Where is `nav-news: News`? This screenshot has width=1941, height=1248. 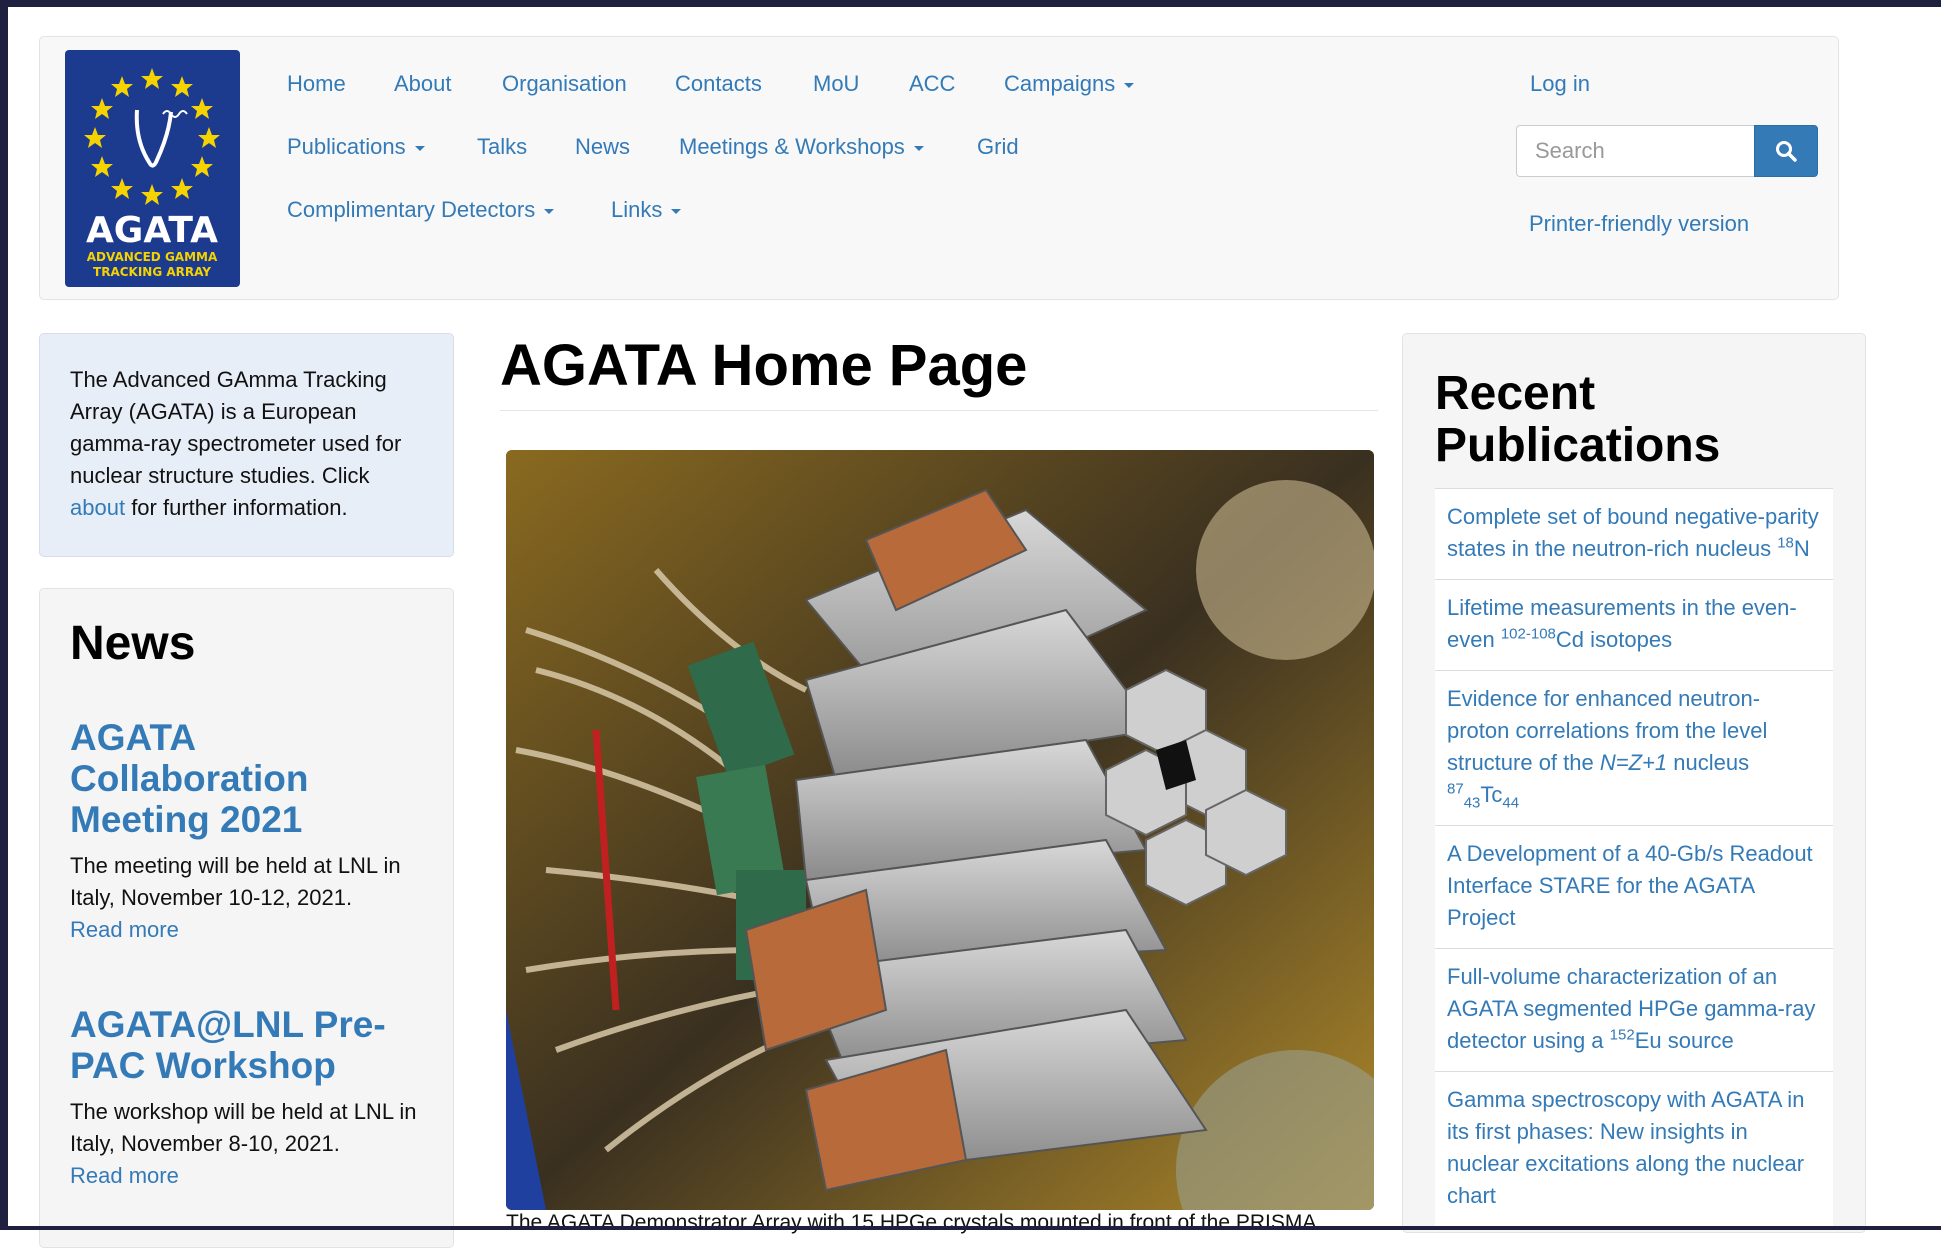 nav-news: News is located at coordinates (602, 147).